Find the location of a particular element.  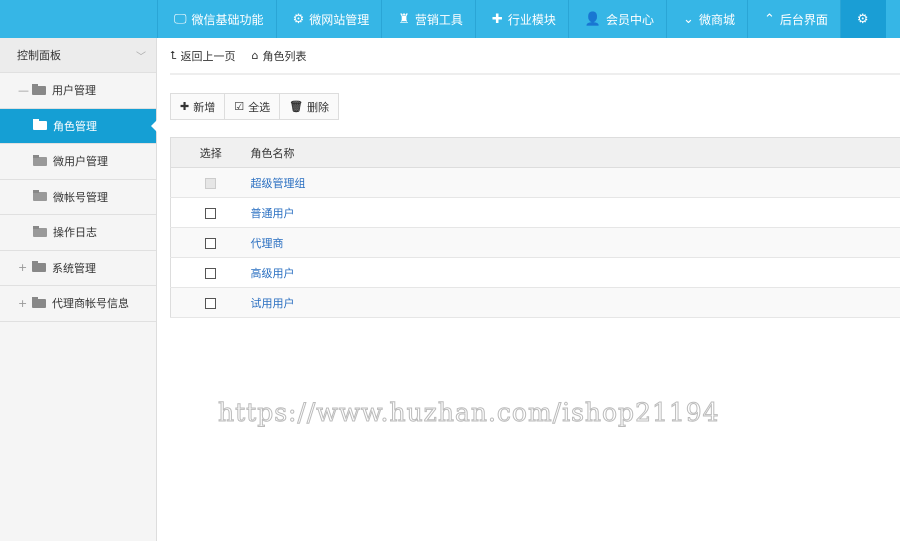

nav-member: 👤 会员中心 is located at coordinates (616, 19).